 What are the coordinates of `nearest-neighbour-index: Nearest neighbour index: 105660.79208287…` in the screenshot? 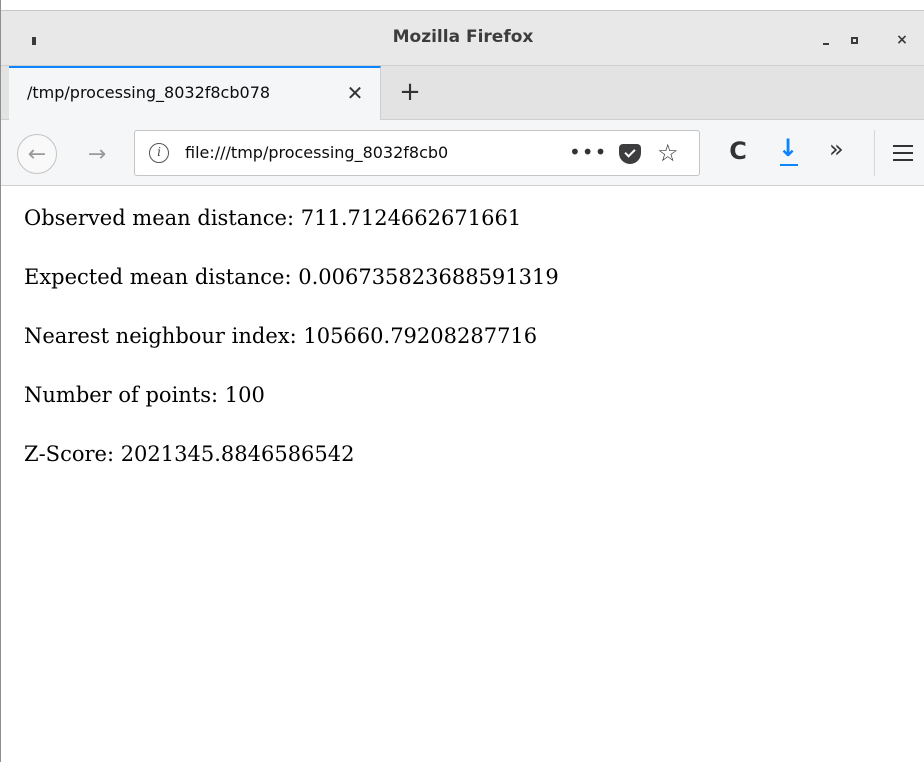 It's located at (281, 336).